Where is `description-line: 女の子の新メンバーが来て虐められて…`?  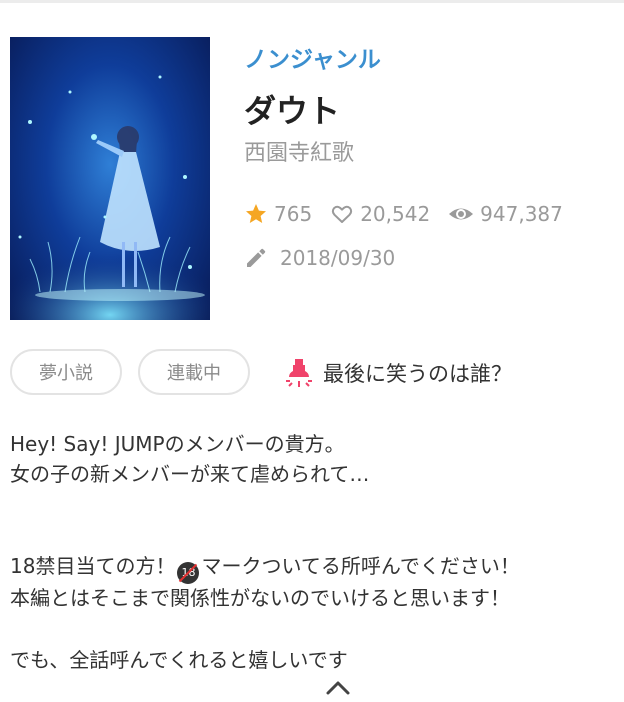 description-line: 女の子の新メンバーが来て虐められて… is located at coordinates (190, 474).